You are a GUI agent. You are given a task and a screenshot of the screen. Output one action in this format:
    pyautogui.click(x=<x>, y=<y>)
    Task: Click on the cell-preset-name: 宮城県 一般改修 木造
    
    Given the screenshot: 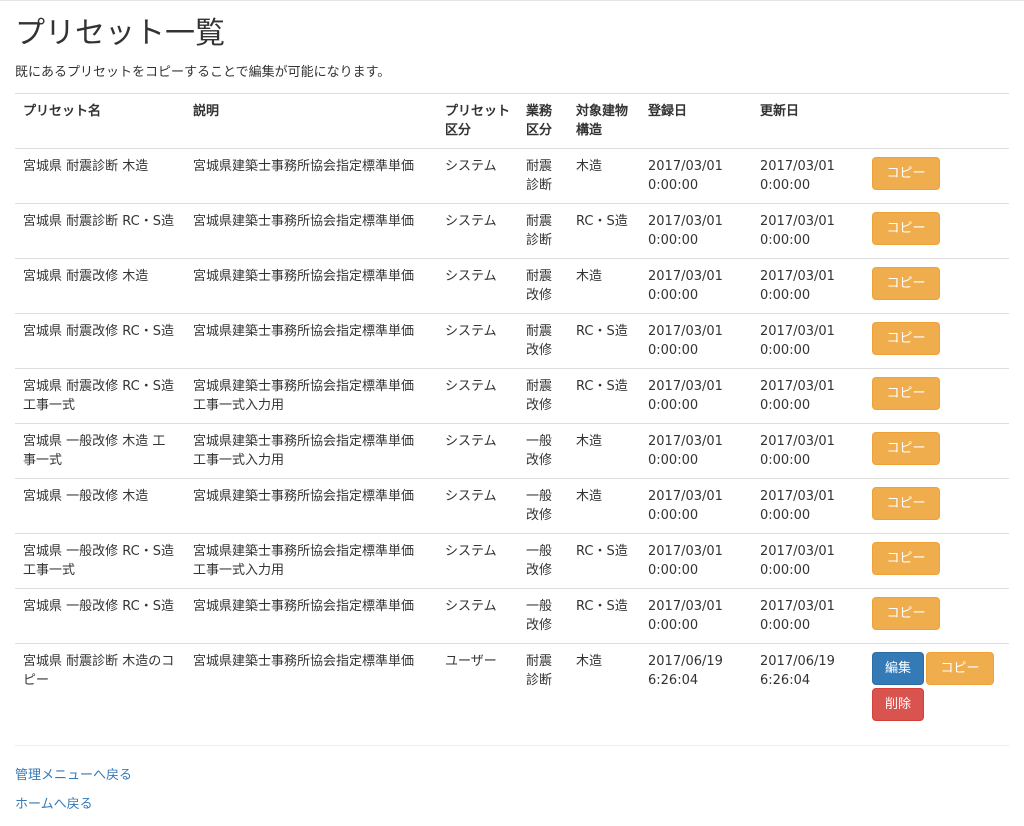 What is the action you would take?
    pyautogui.click(x=100, y=506)
    